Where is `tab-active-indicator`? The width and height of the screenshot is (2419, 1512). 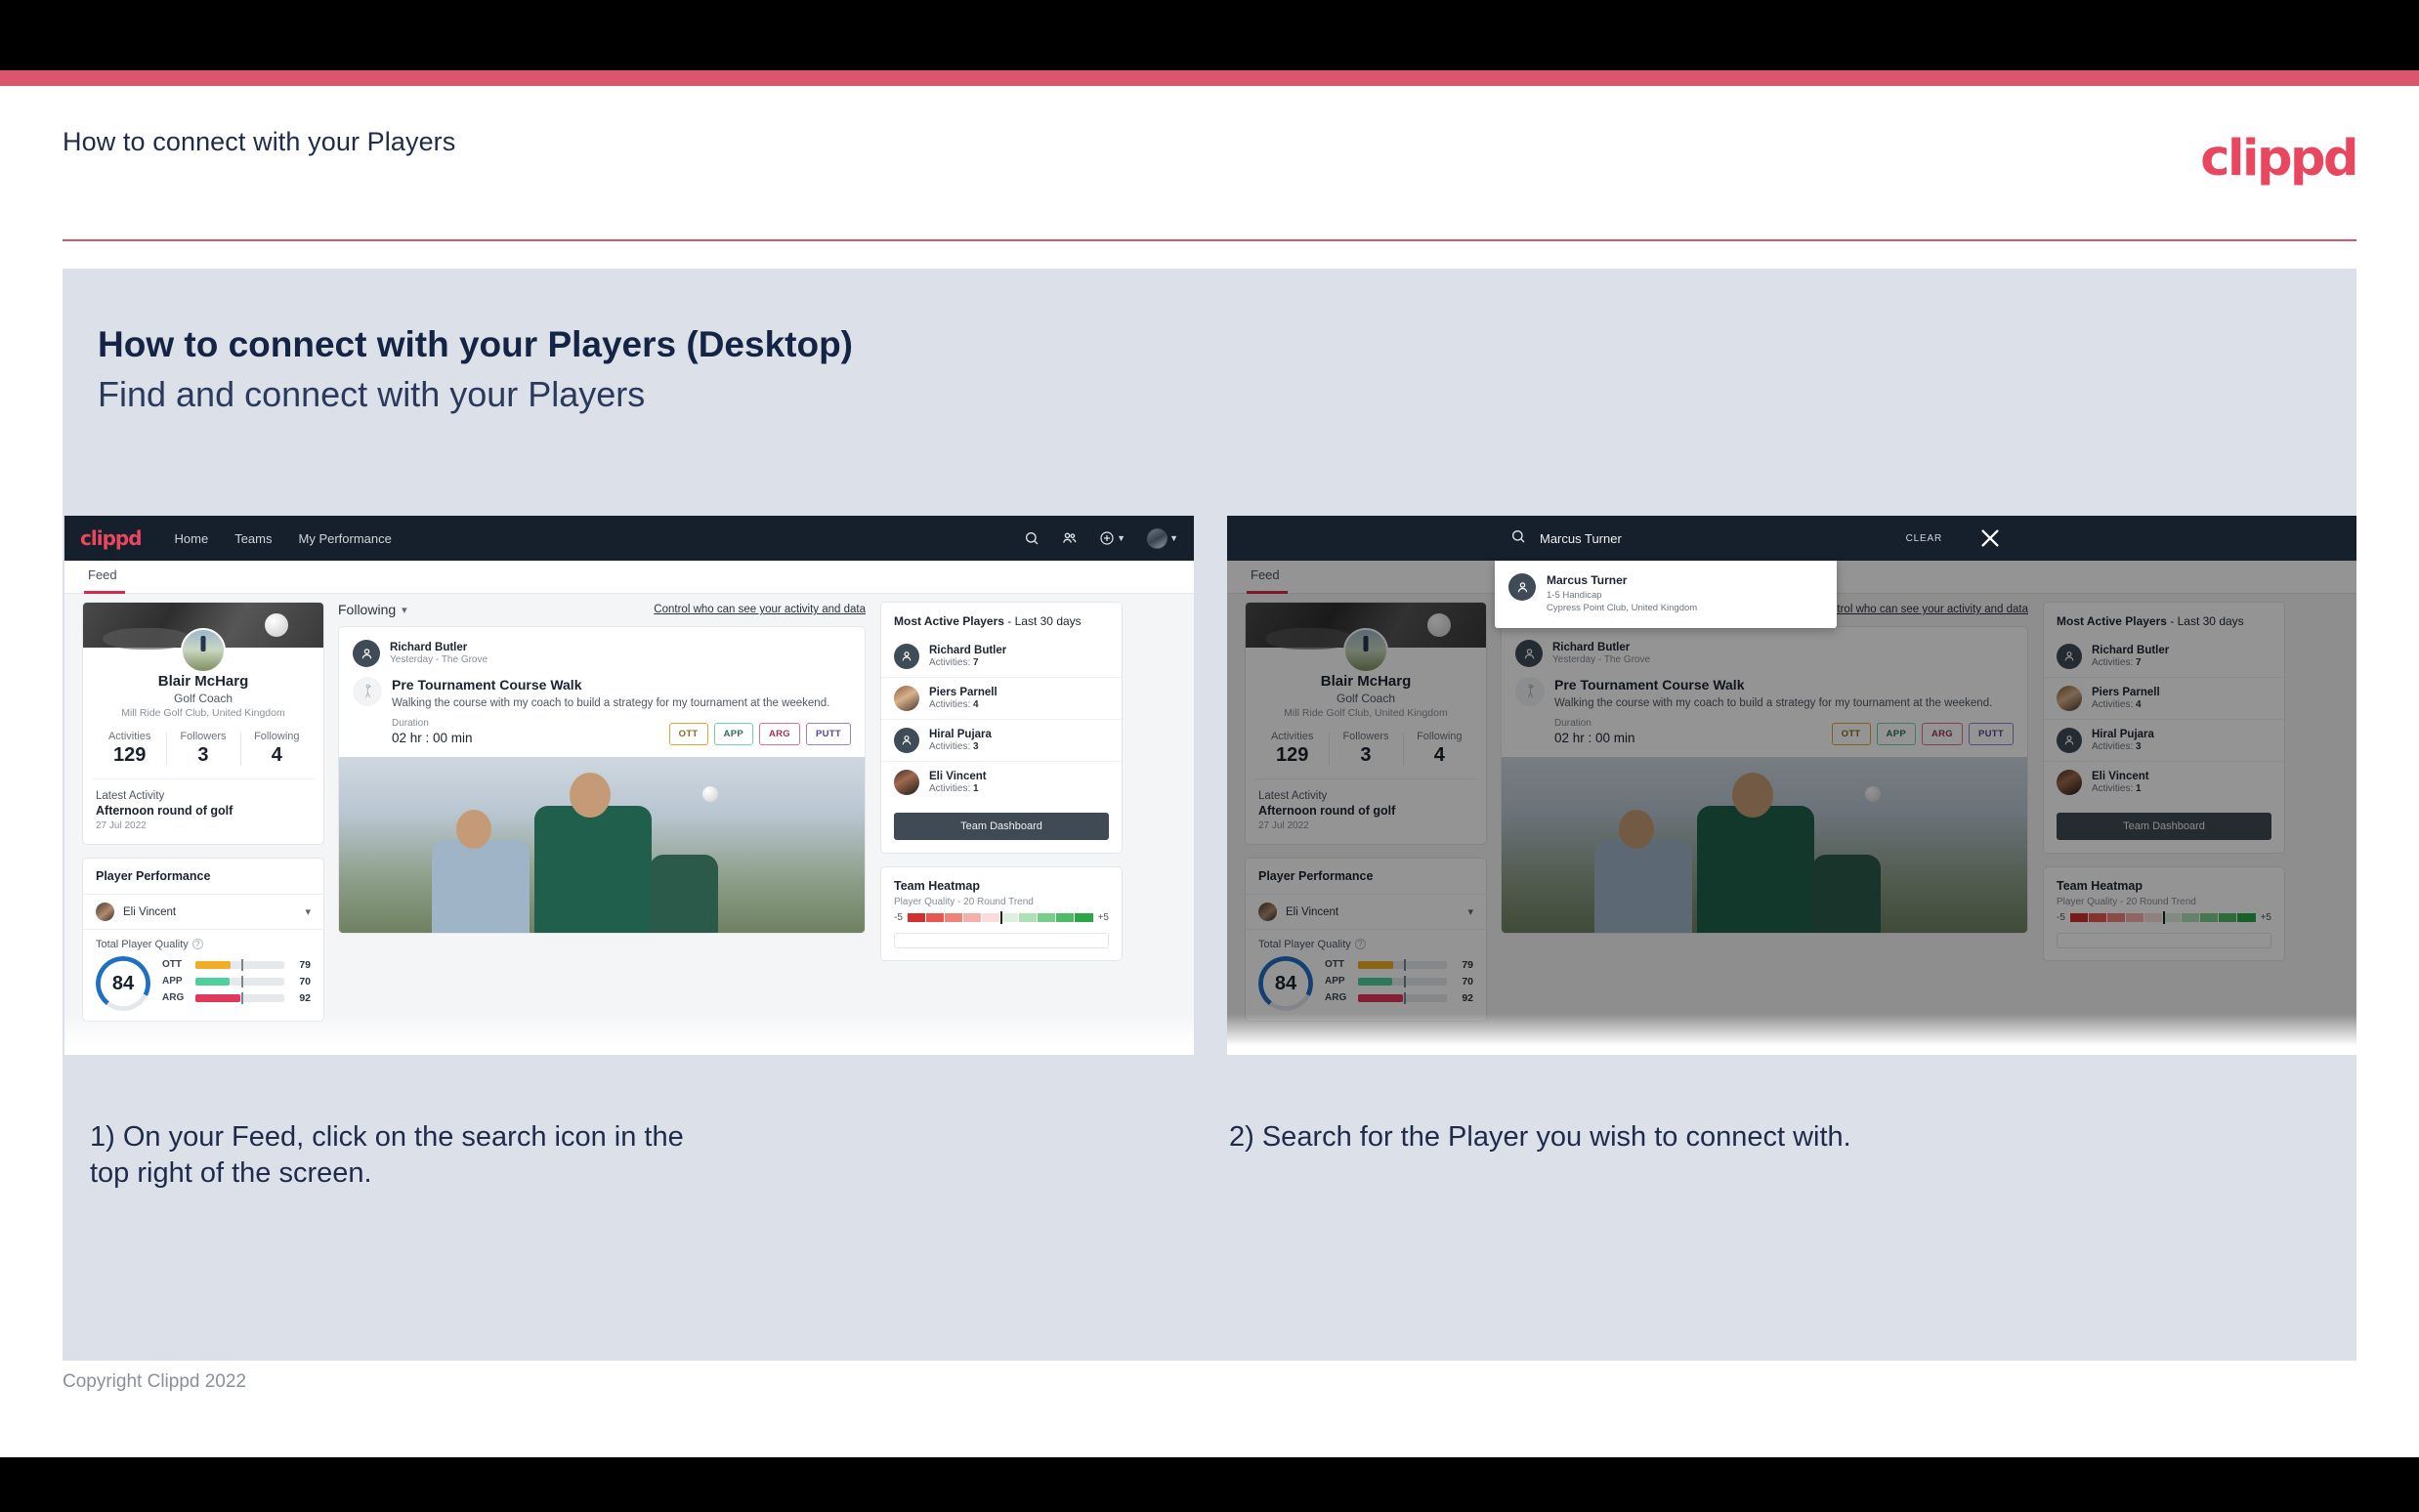 tab-active-indicator is located at coordinates (104, 592).